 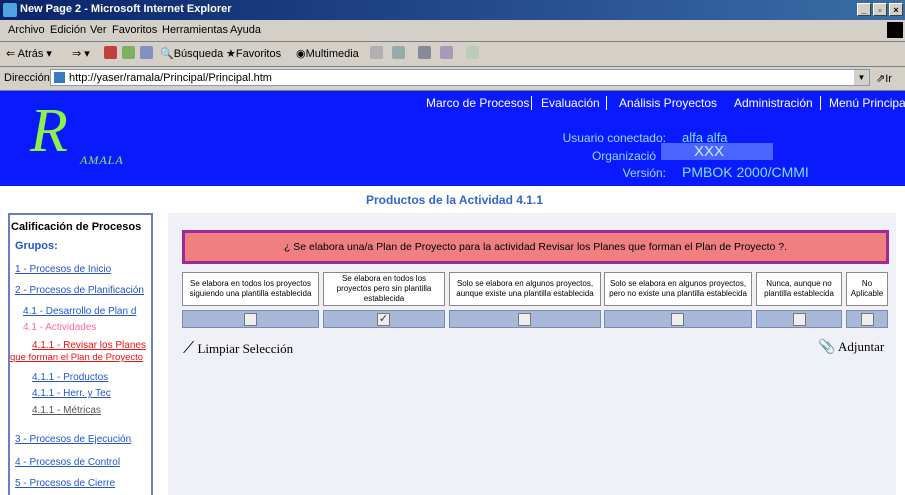 What do you see at coordinates (65, 483) in the screenshot?
I see `sidebar-item-cierre: 5 - Procesos de Cierre` at bounding box center [65, 483].